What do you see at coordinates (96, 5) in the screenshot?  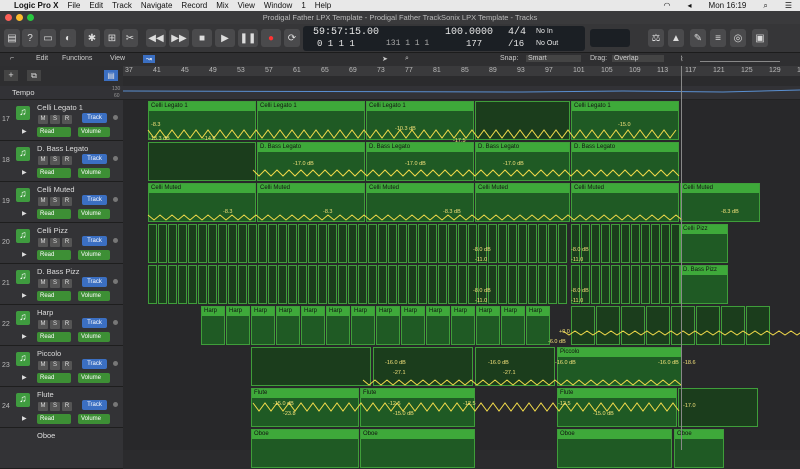 I see `menu-edit: Edit` at bounding box center [96, 5].